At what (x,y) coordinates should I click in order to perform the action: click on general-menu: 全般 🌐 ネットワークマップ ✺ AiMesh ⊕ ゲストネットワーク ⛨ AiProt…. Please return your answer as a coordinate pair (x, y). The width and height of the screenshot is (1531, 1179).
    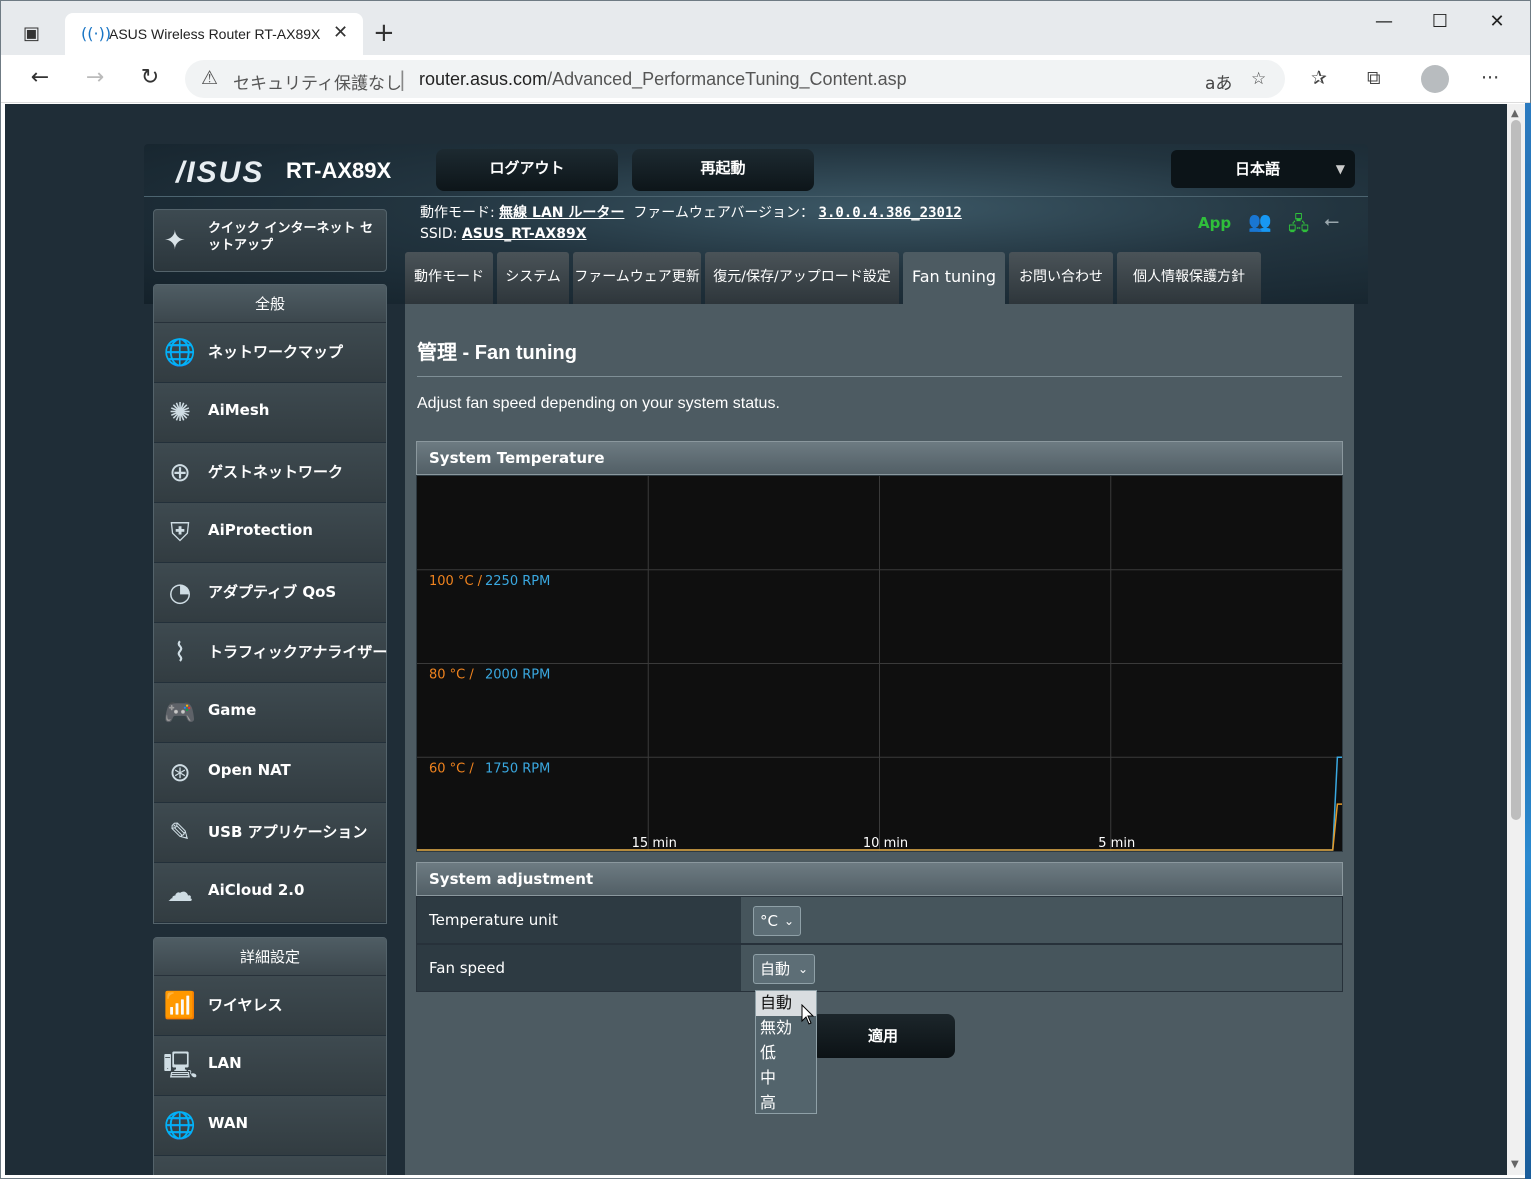
    Looking at the image, I should click on (270, 604).